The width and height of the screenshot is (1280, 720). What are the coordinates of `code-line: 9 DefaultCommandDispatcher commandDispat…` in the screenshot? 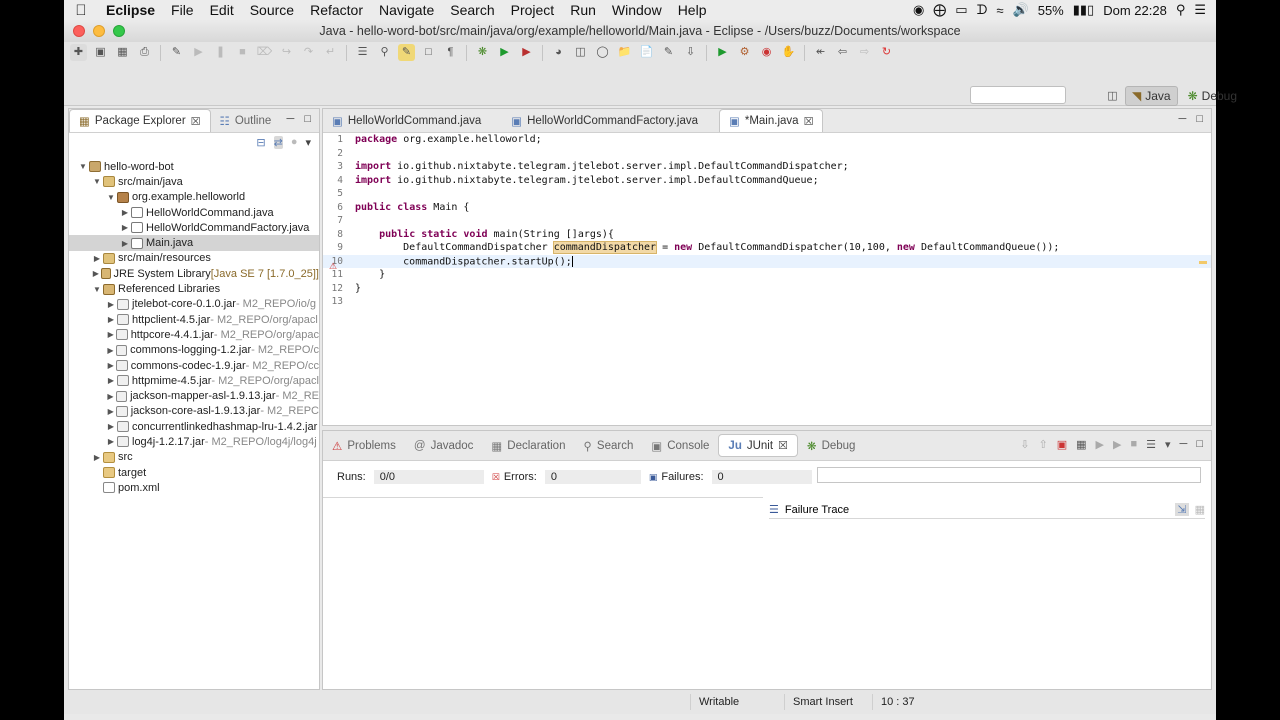 It's located at (767, 248).